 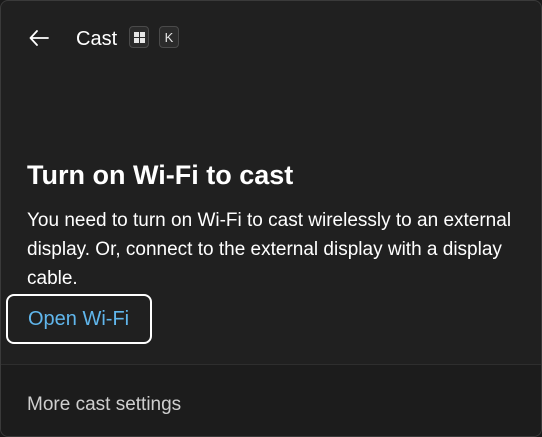 I want to click on arrow-left-icon, so click(x=39, y=38).